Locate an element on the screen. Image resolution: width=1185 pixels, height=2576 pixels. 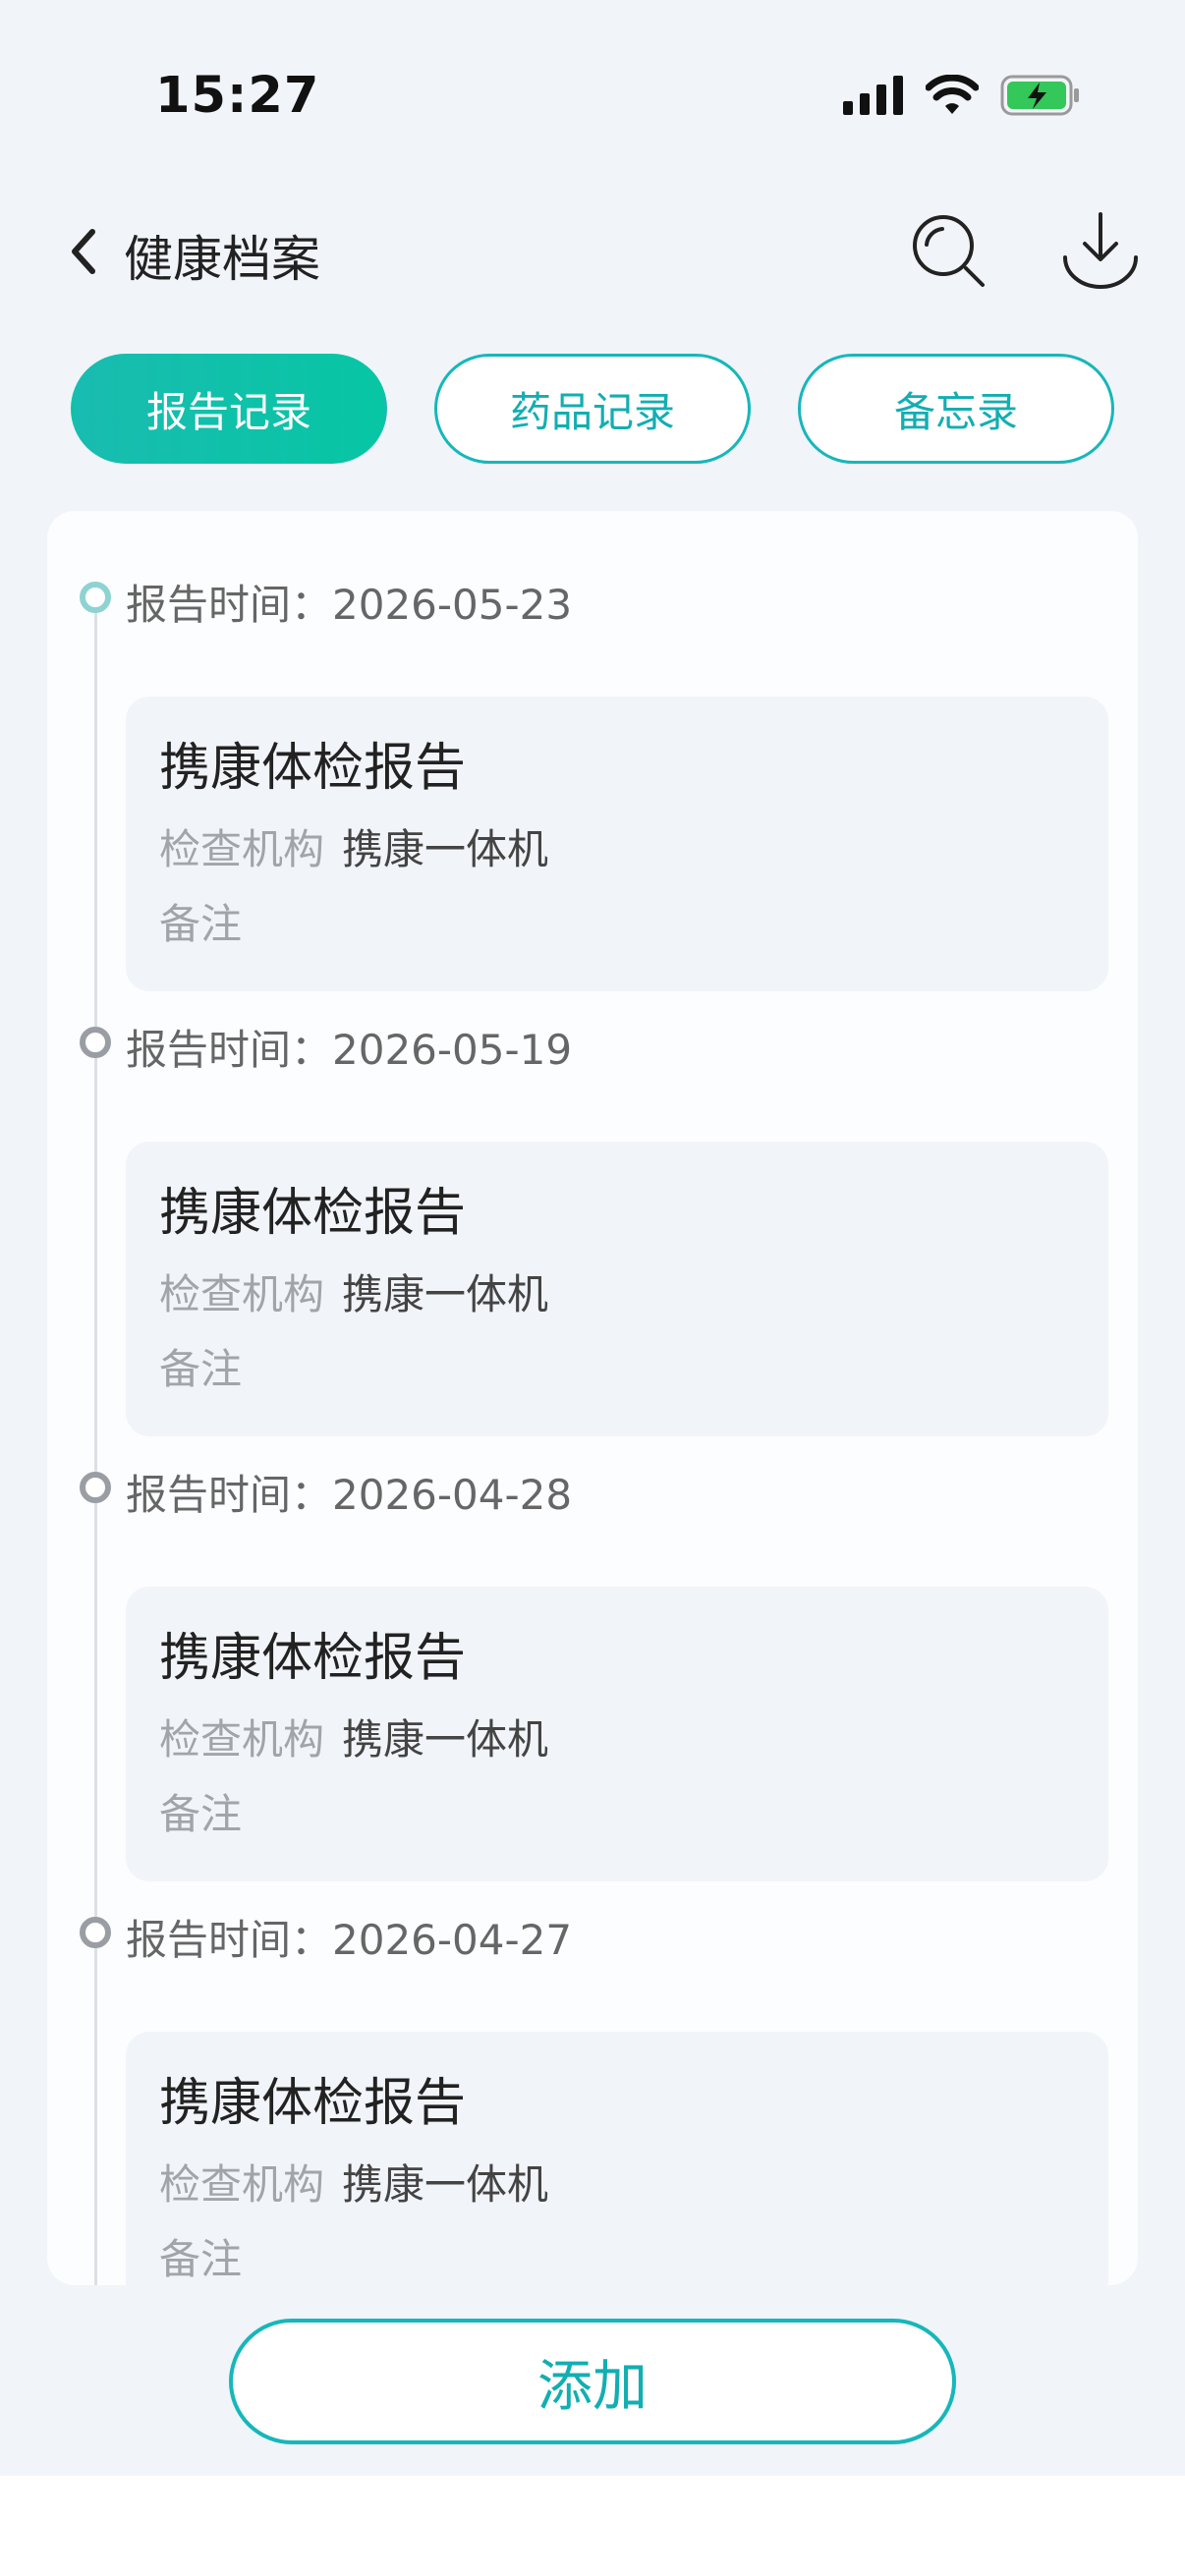
download-button is located at coordinates (1100, 249).